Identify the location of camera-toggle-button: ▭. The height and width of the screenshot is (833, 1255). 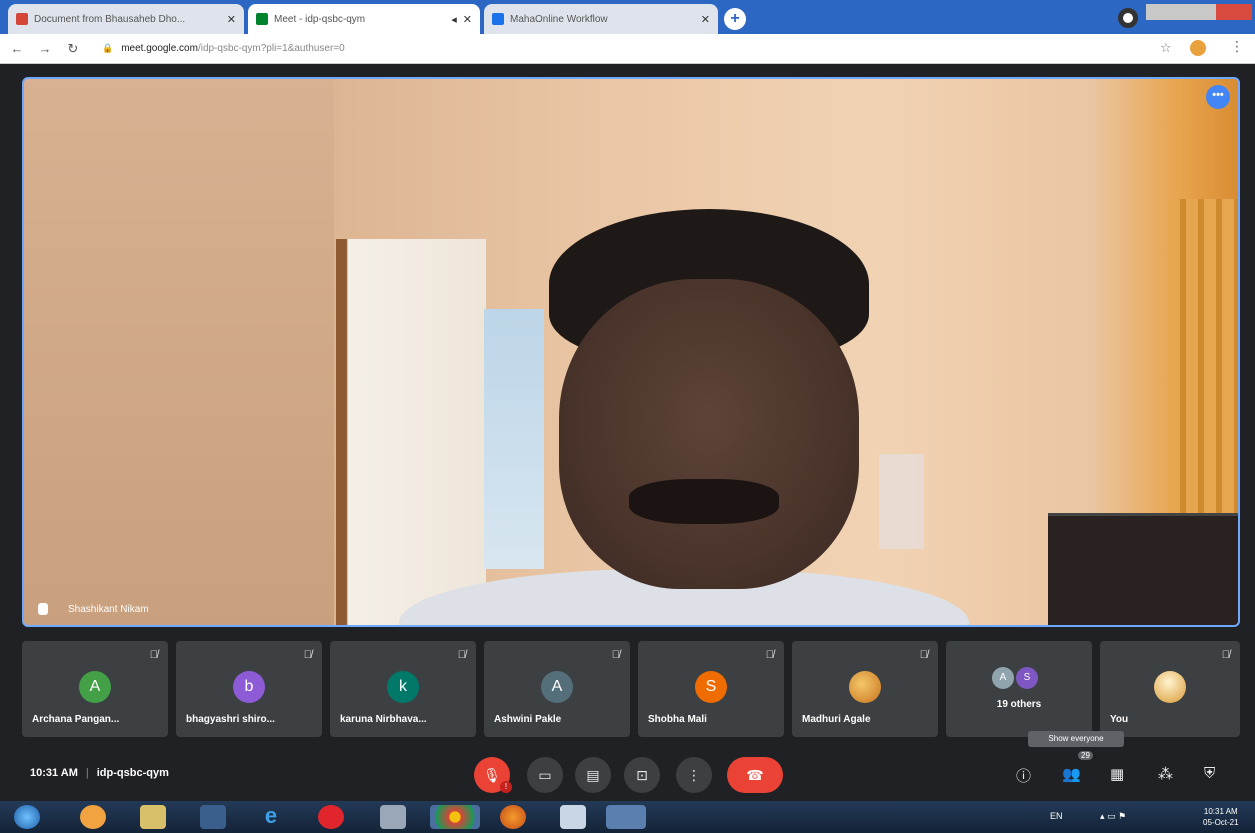
(545, 775).